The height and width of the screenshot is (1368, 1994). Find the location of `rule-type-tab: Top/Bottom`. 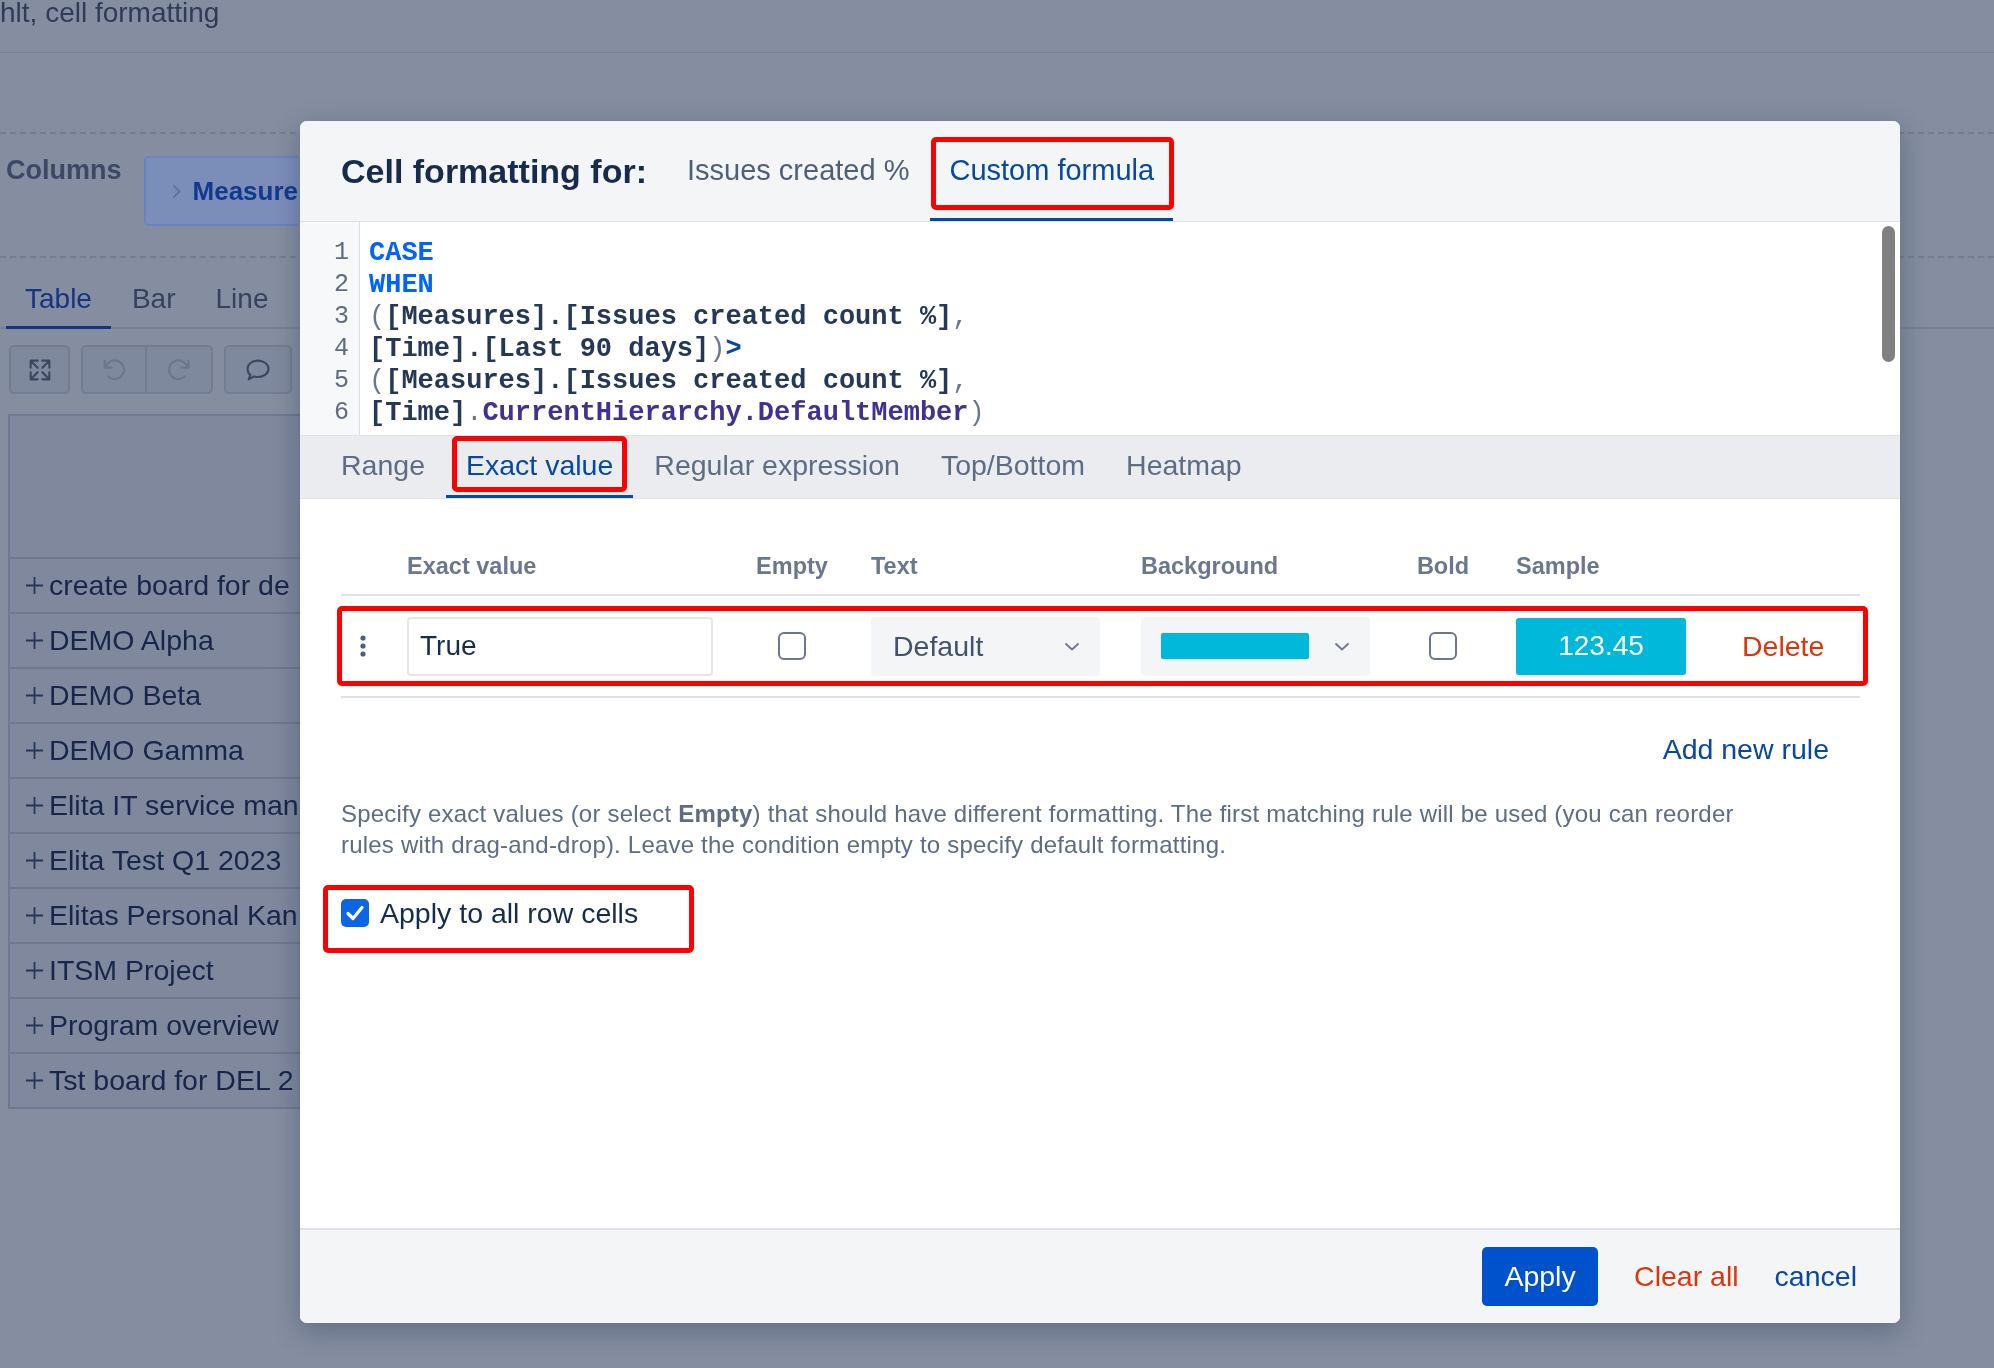

rule-type-tab: Top/Bottom is located at coordinates (1013, 467).